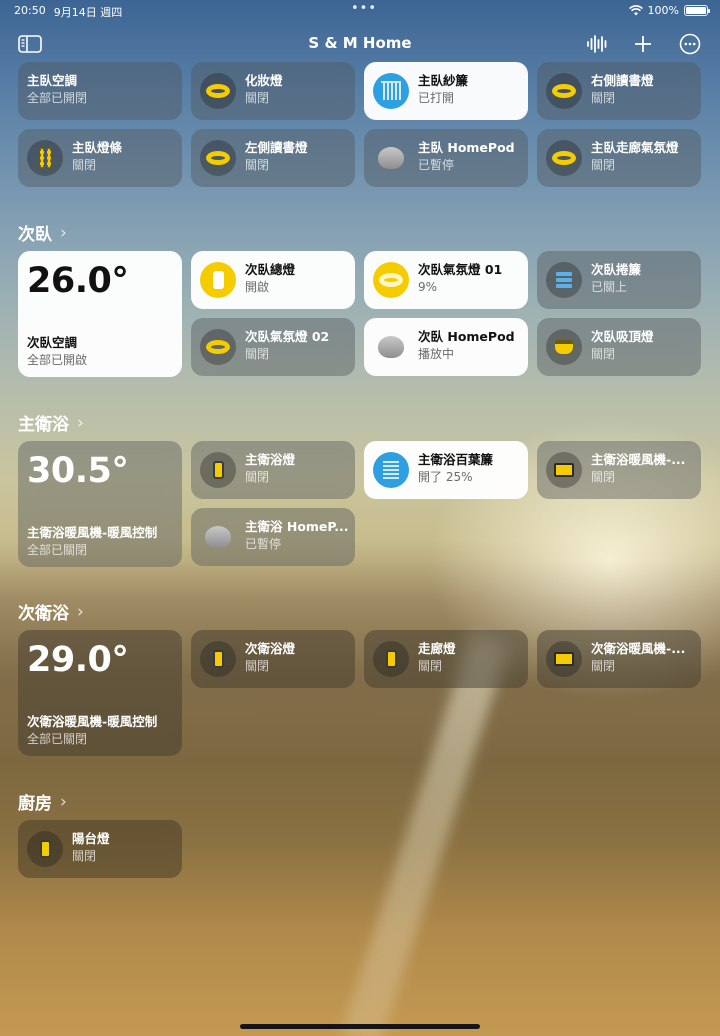  What do you see at coordinates (622, 336) in the screenshot?
I see `tile-name: 次臥吸頂燈` at bounding box center [622, 336].